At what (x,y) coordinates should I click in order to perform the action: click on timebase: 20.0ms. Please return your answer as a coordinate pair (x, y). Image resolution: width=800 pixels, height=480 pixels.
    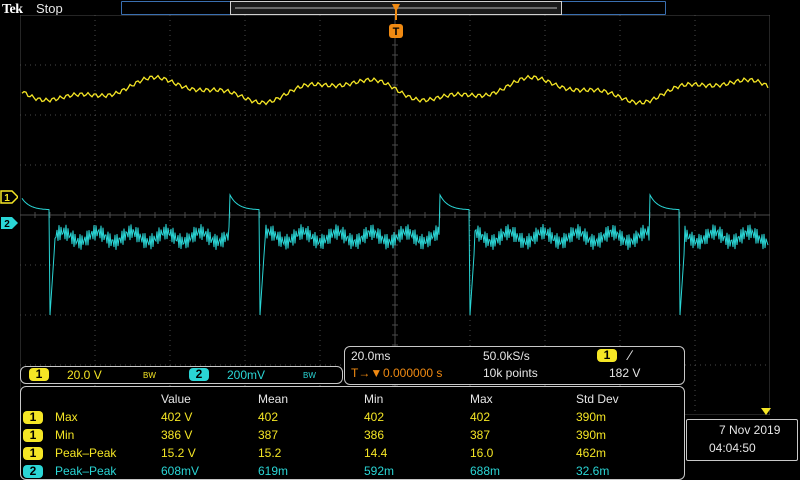
    Looking at the image, I should click on (371, 356).